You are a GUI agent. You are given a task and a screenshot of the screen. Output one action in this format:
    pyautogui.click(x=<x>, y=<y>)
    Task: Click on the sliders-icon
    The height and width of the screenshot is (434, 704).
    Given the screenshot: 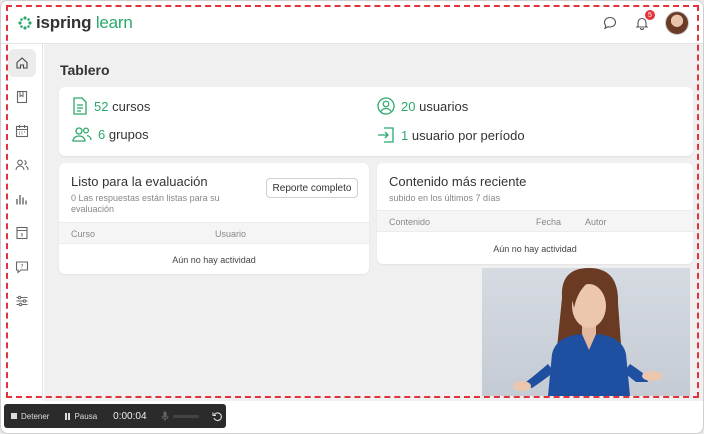 What is the action you would take?
    pyautogui.click(x=22, y=301)
    